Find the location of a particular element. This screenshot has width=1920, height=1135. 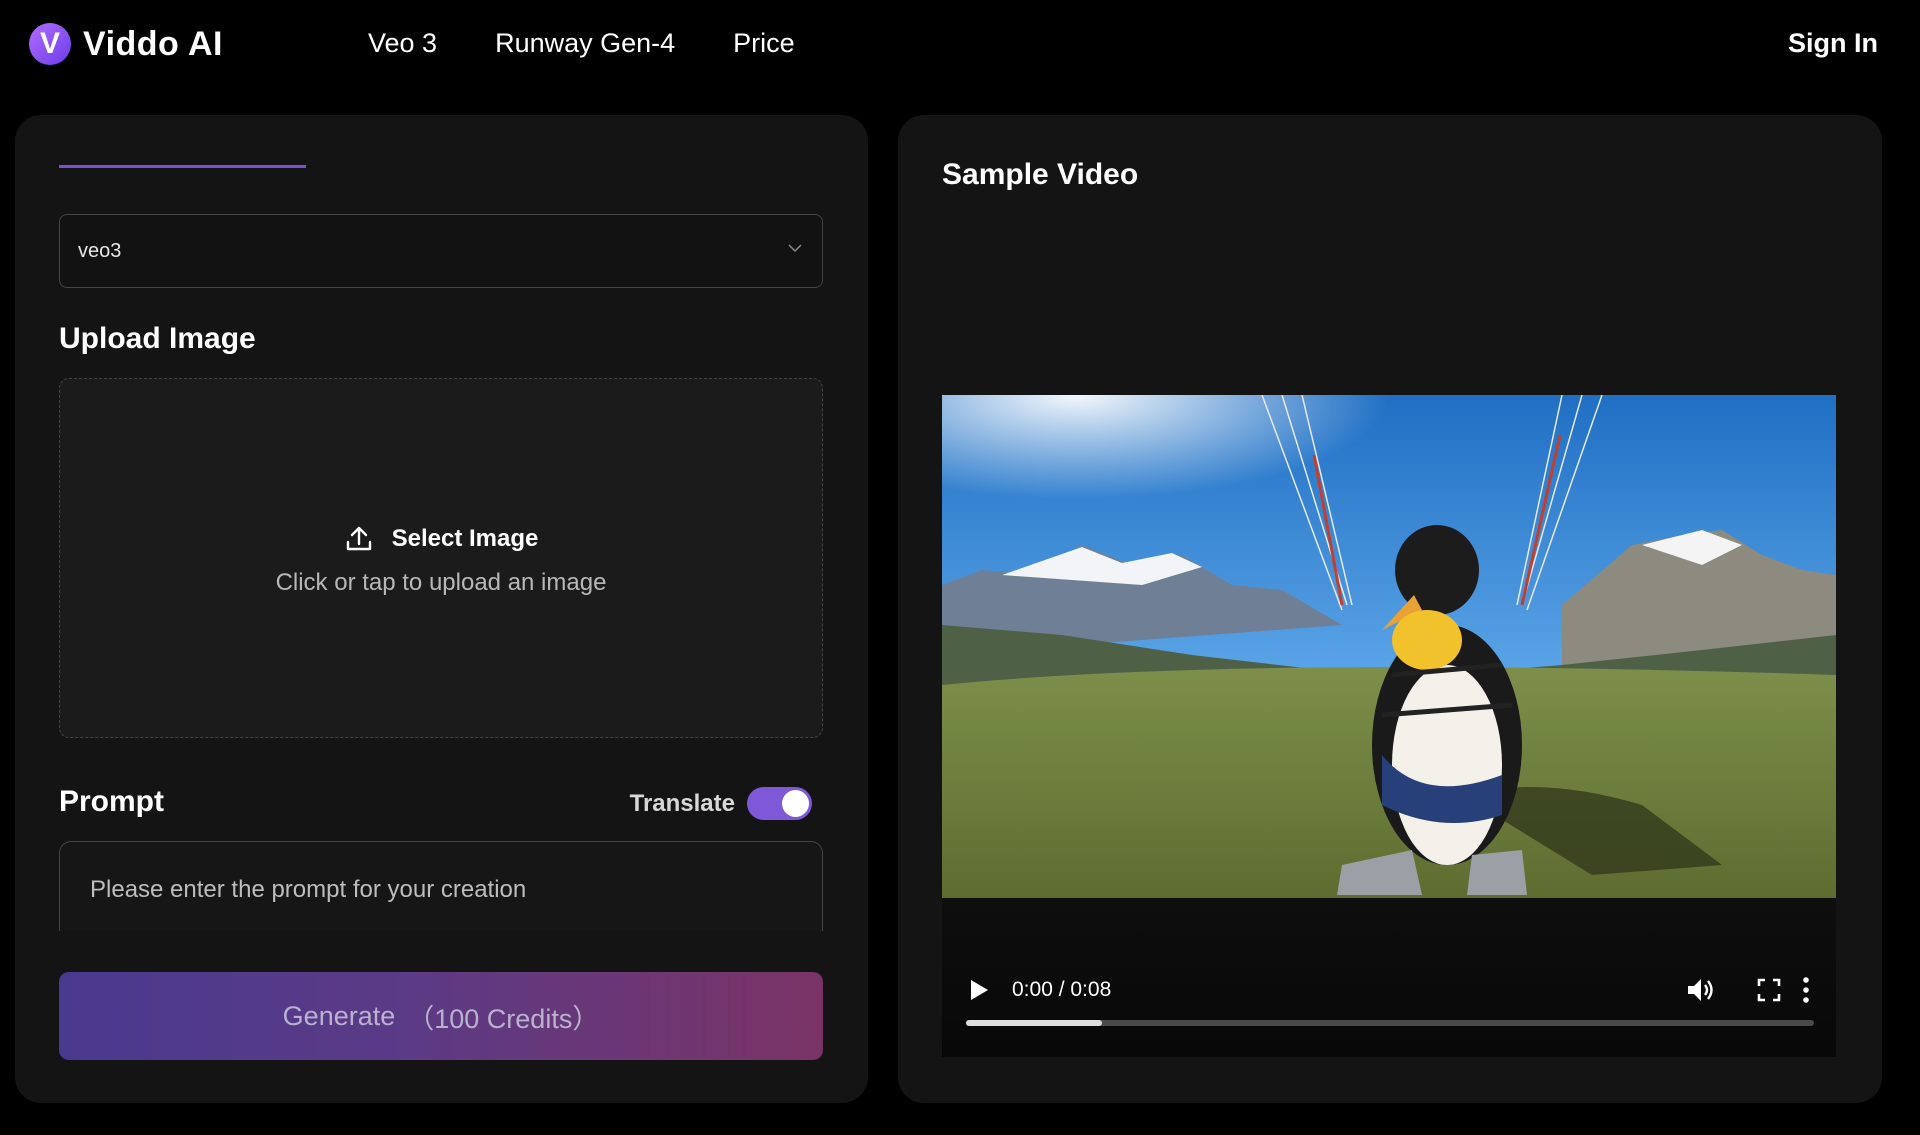

nav-item-veo3: Veo 3 is located at coordinates (402, 43).